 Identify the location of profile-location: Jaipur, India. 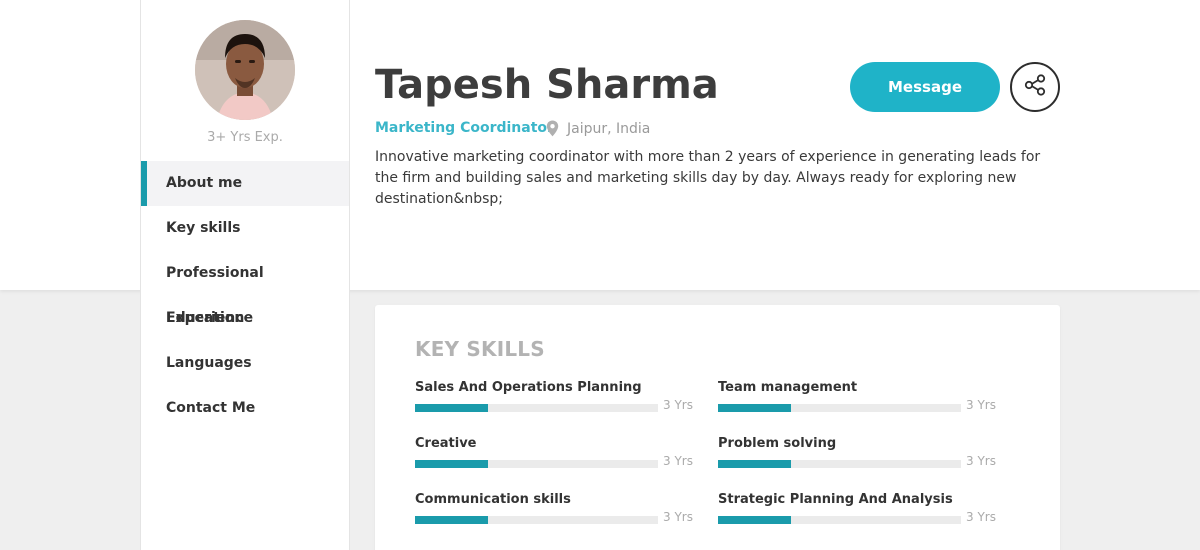
(609, 129).